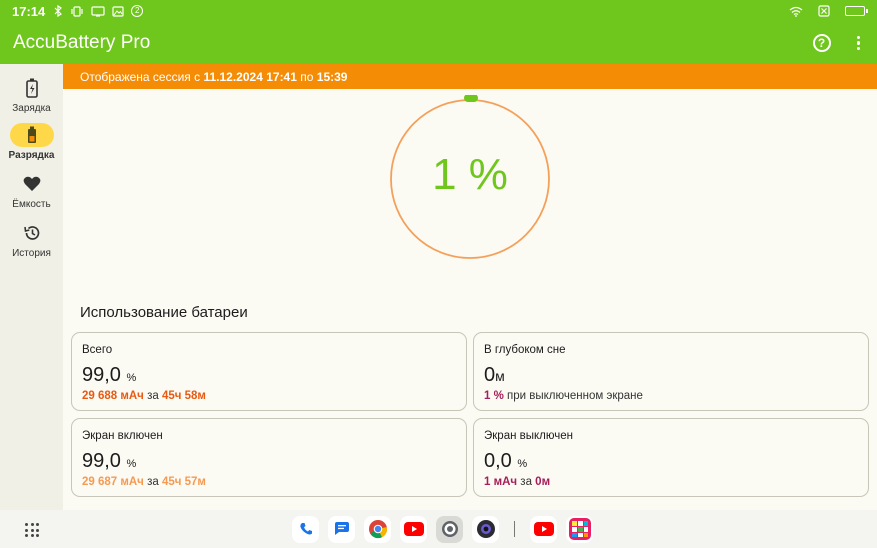 The width and height of the screenshot is (877, 548). I want to click on app-title: AccuBattery Pro, so click(82, 42).